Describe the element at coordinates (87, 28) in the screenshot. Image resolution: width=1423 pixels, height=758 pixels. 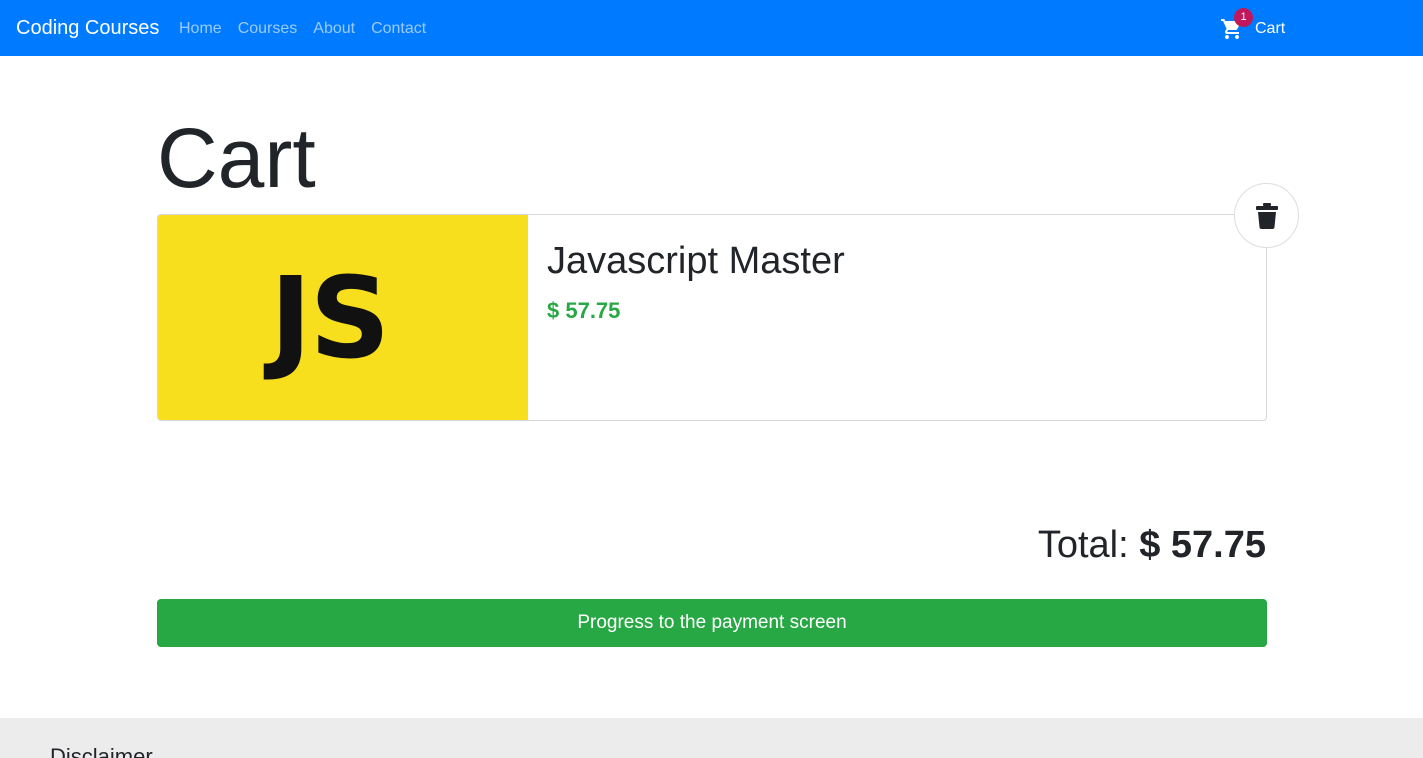
I see `brand-link: Coding Courses` at that location.